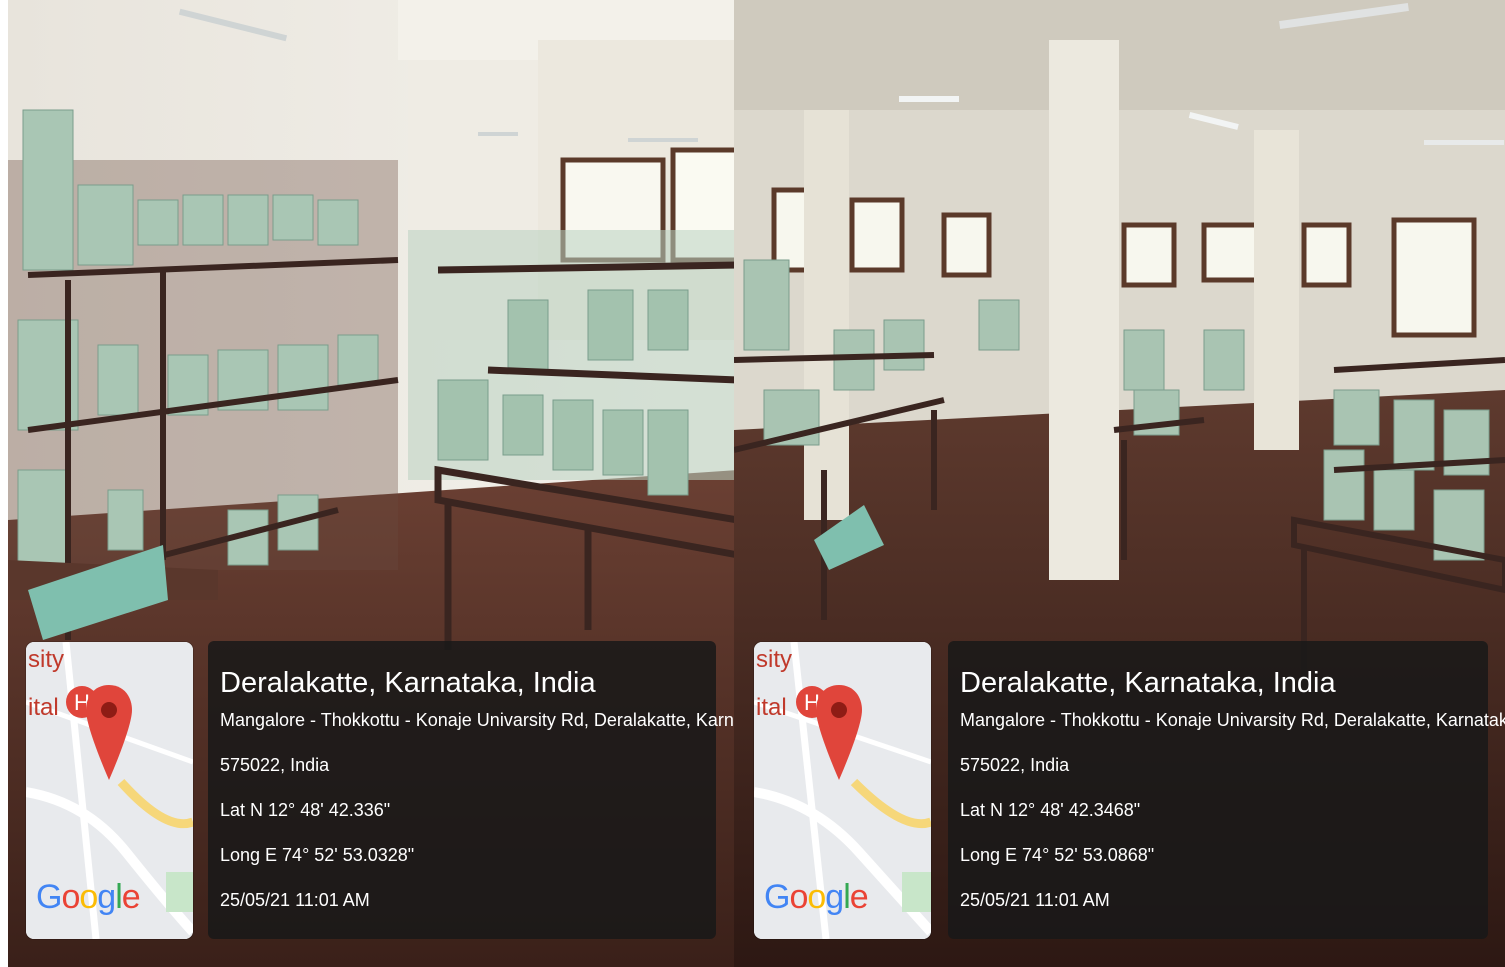 Image resolution: width=1505 pixels, height=967 pixels. I want to click on longitude: Long E 74° 52' 53.0868", so click(1057, 855).